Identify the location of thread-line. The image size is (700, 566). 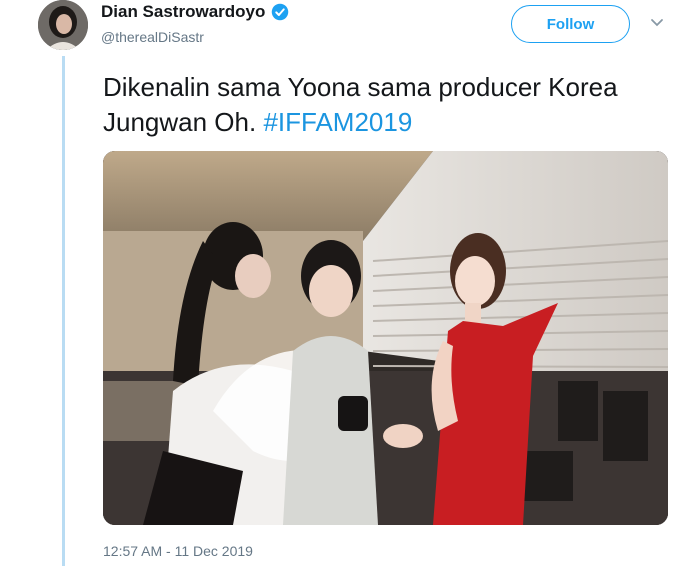
(63, 311).